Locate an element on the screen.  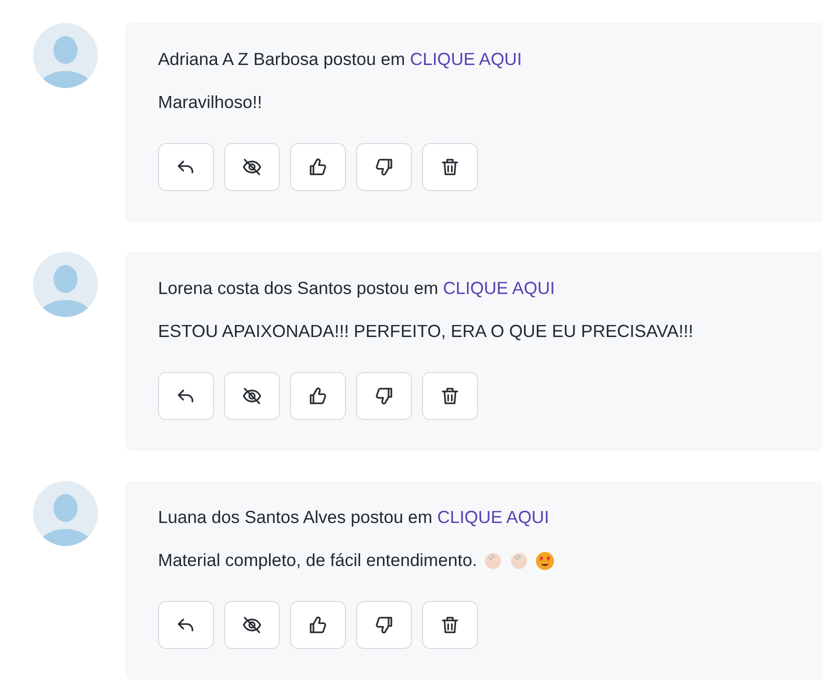
comment-text: Maravilhoso!! is located at coordinates (210, 102).